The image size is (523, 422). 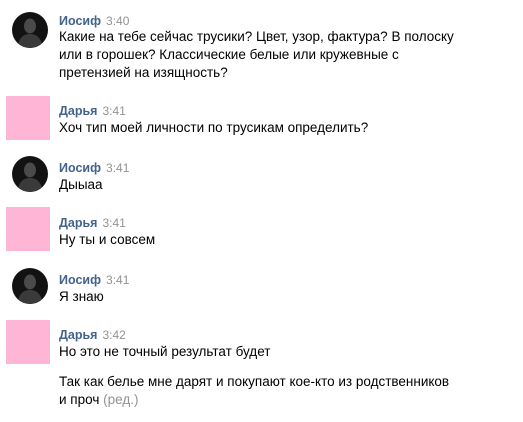 What do you see at coordinates (81, 184) in the screenshot?
I see `message-text: Дыыаа` at bounding box center [81, 184].